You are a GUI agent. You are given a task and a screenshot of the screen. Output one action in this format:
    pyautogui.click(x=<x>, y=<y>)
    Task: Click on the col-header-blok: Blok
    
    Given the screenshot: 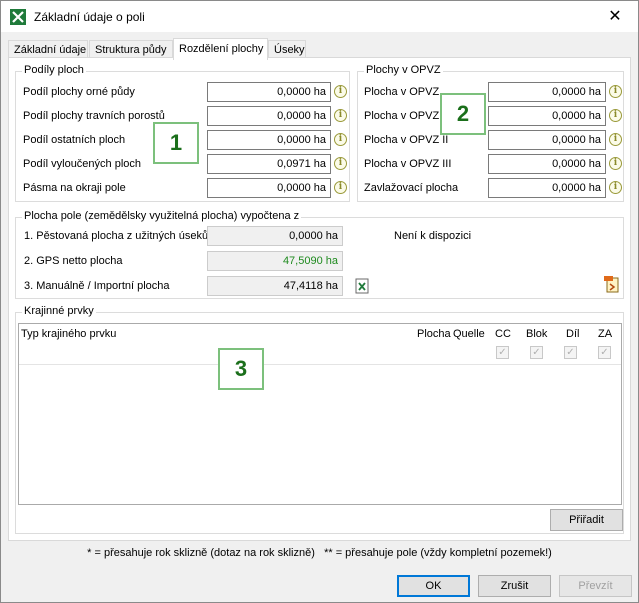 What is the action you would take?
    pyautogui.click(x=536, y=334)
    